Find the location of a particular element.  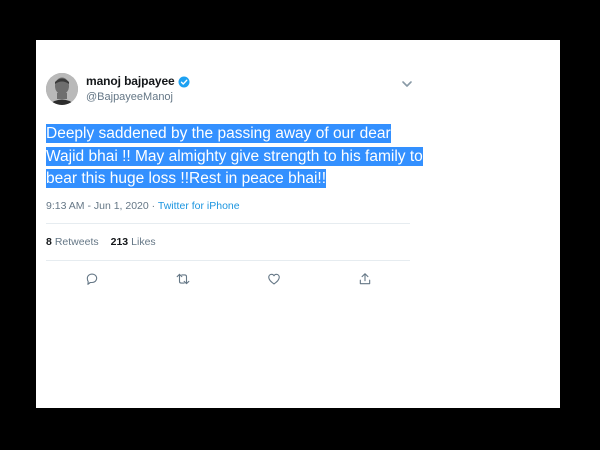

handle: @BajpayeeManoj is located at coordinates (129, 97).